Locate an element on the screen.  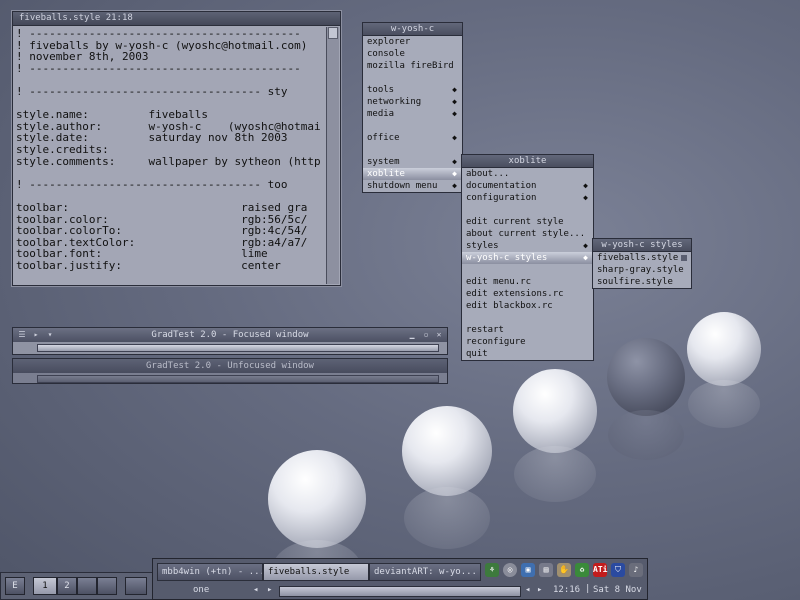
gradtest-unfocused-titlebar: GradTest 2.0 - Unfocused window is located at coordinates (230, 366).